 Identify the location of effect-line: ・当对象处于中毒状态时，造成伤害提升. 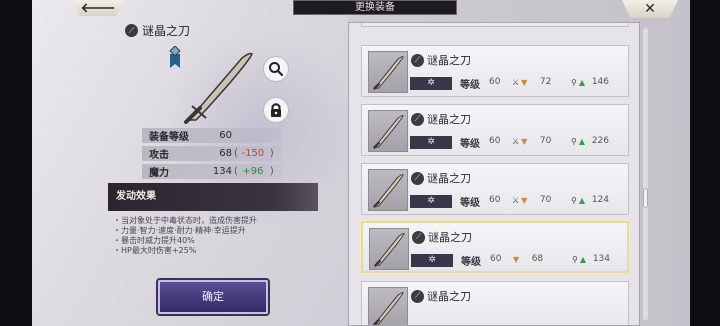
(185, 220).